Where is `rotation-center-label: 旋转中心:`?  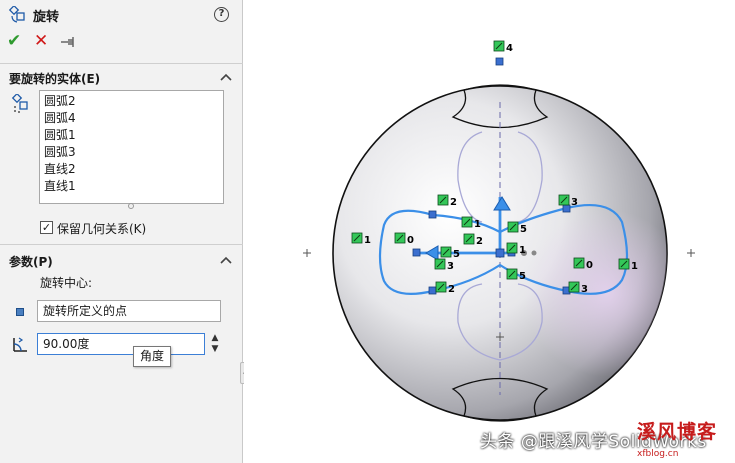 rotation-center-label: 旋转中心: is located at coordinates (66, 283).